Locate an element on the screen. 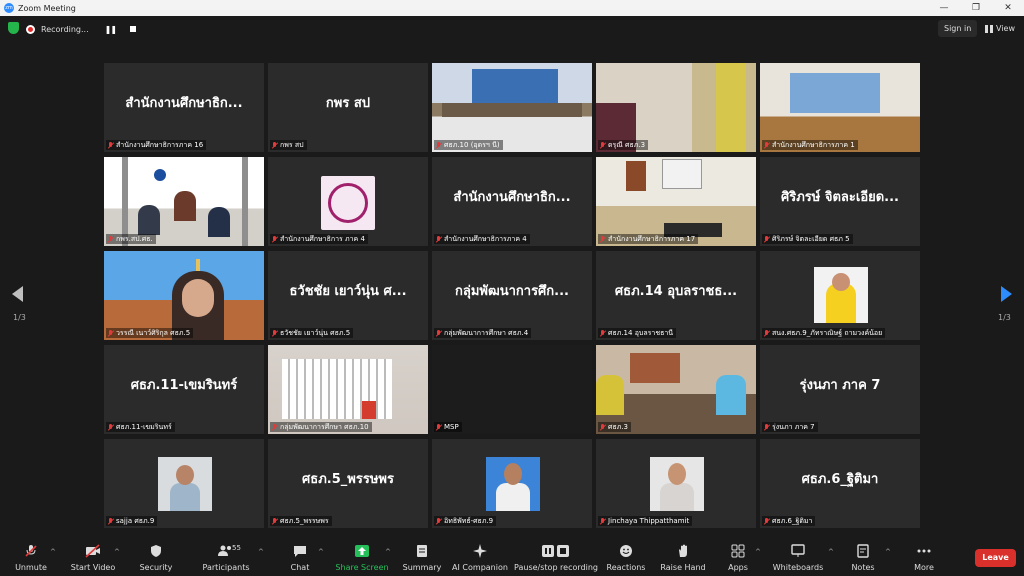 Image resolution: width=1024 pixels, height=576 pixels. participant-name-tag: กพร.สป.ศธ. is located at coordinates (131, 239).